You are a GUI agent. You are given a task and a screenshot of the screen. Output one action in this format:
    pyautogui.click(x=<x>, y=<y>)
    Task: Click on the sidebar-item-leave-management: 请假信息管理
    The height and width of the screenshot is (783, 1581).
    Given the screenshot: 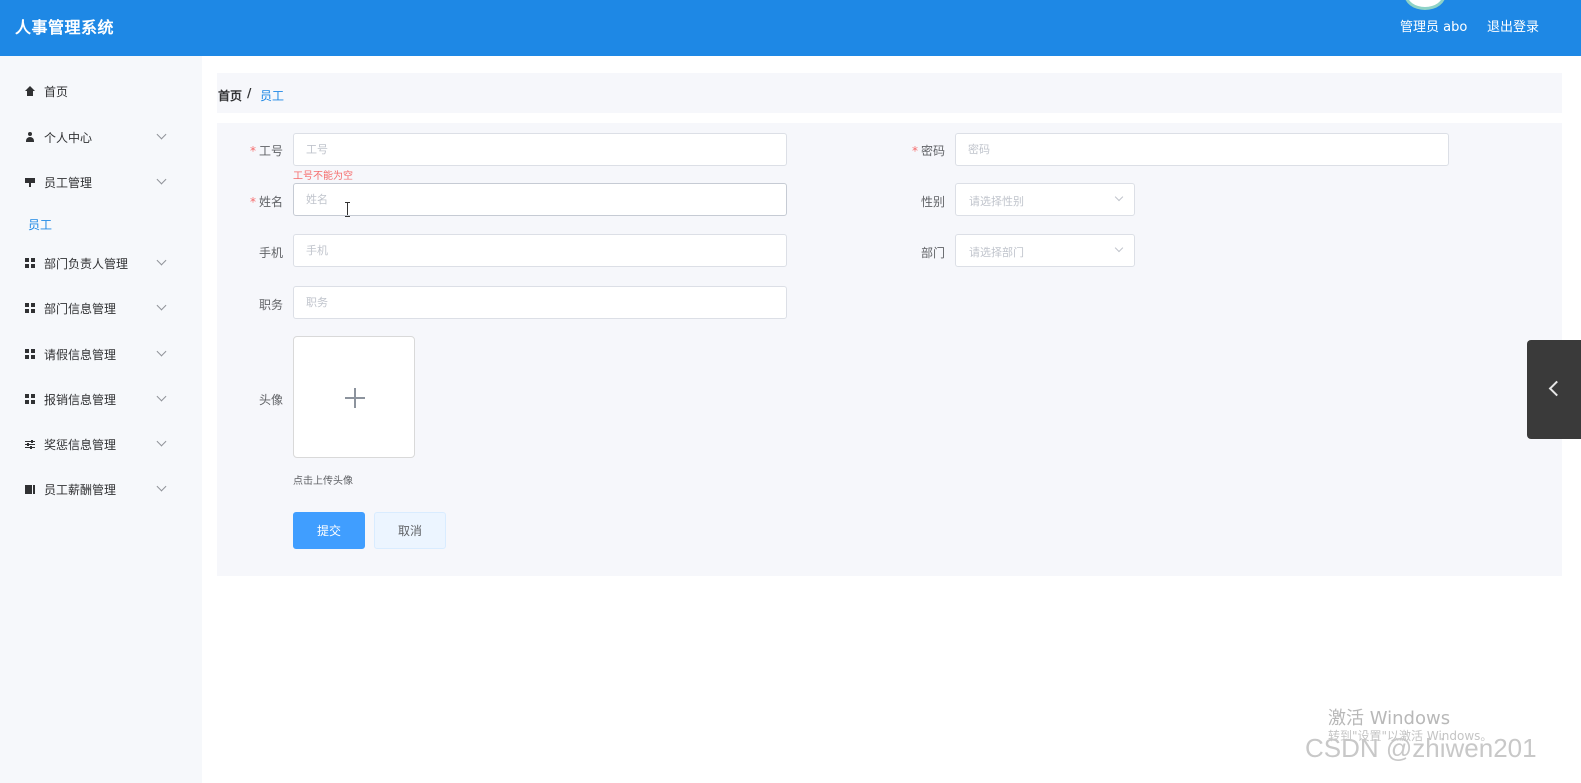 What is the action you would take?
    pyautogui.click(x=101, y=354)
    